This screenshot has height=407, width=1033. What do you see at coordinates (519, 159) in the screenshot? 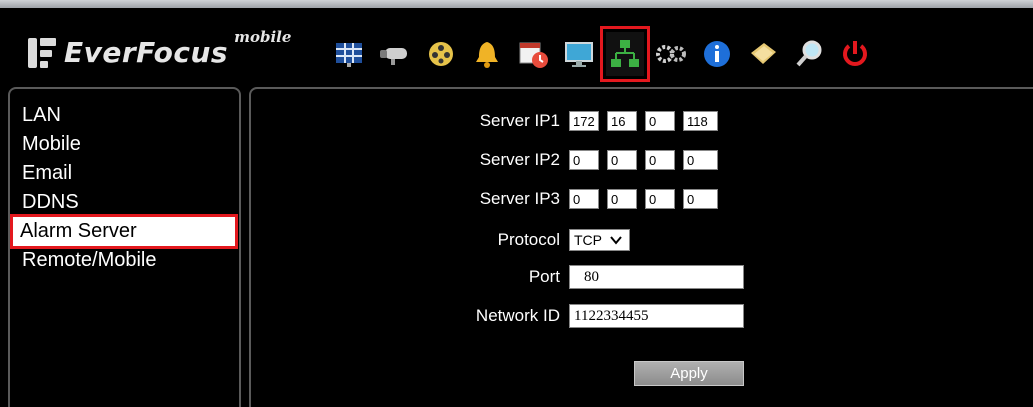
I see `server-ip2-label: Server IP2` at bounding box center [519, 159].